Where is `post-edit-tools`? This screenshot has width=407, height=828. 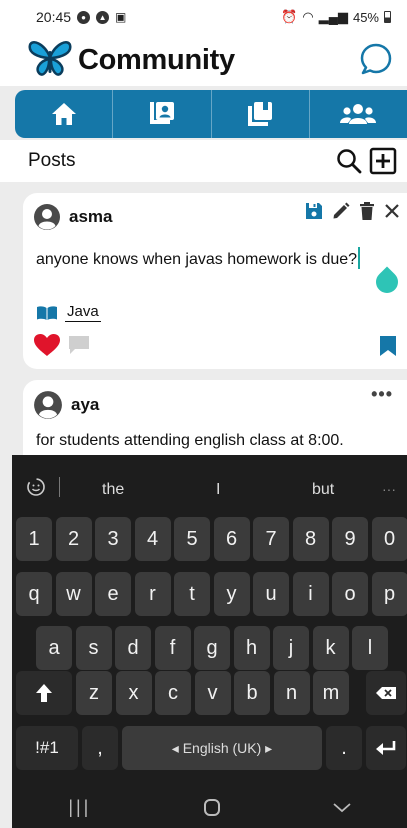
post-edit-tools is located at coordinates (352, 211).